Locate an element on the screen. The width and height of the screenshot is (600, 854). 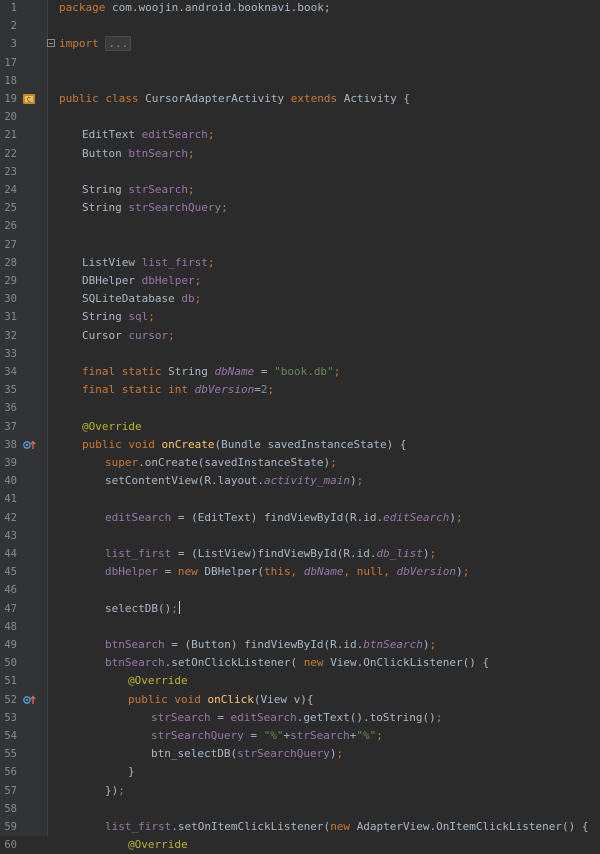
code-line: 48 is located at coordinates (300, 627).